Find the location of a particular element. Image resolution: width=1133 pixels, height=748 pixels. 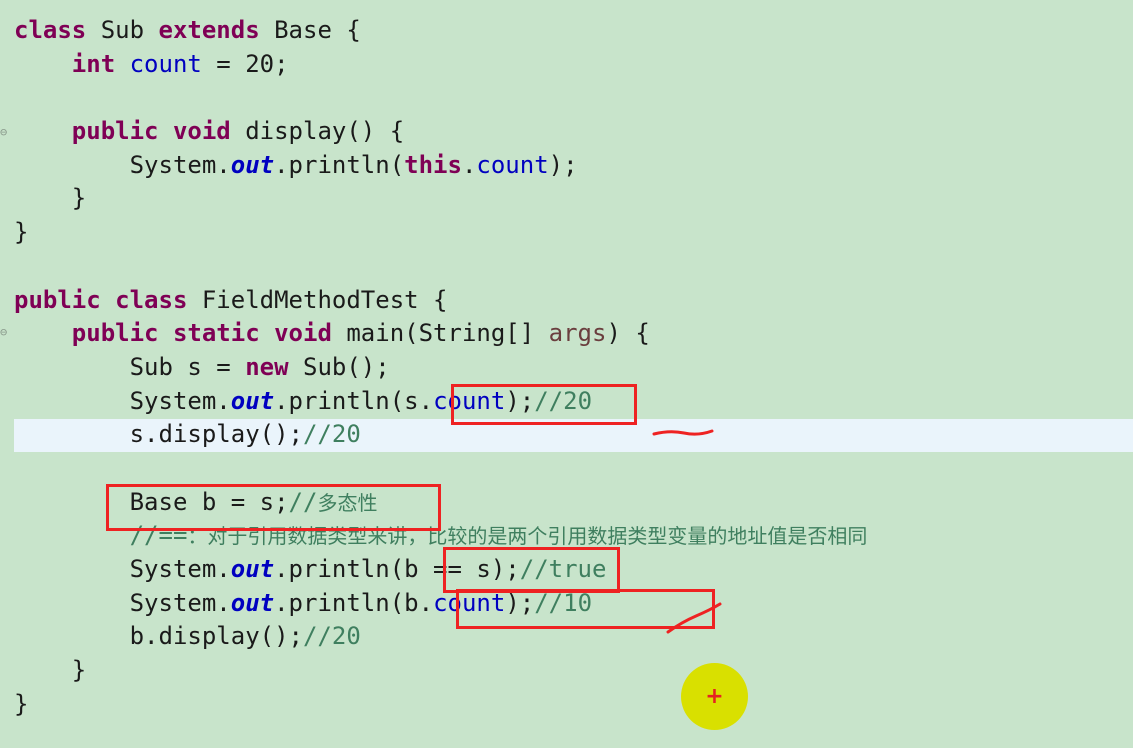

code-line: System.out.println(b == s);//true is located at coordinates (440, 570).